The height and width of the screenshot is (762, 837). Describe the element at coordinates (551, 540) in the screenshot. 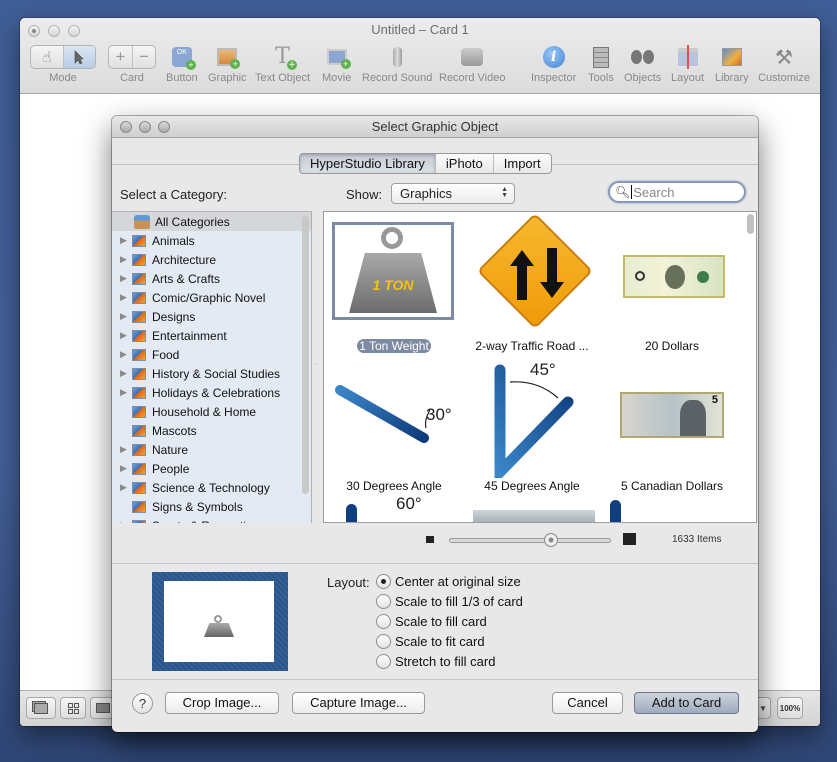

I see `slider-knob` at that location.